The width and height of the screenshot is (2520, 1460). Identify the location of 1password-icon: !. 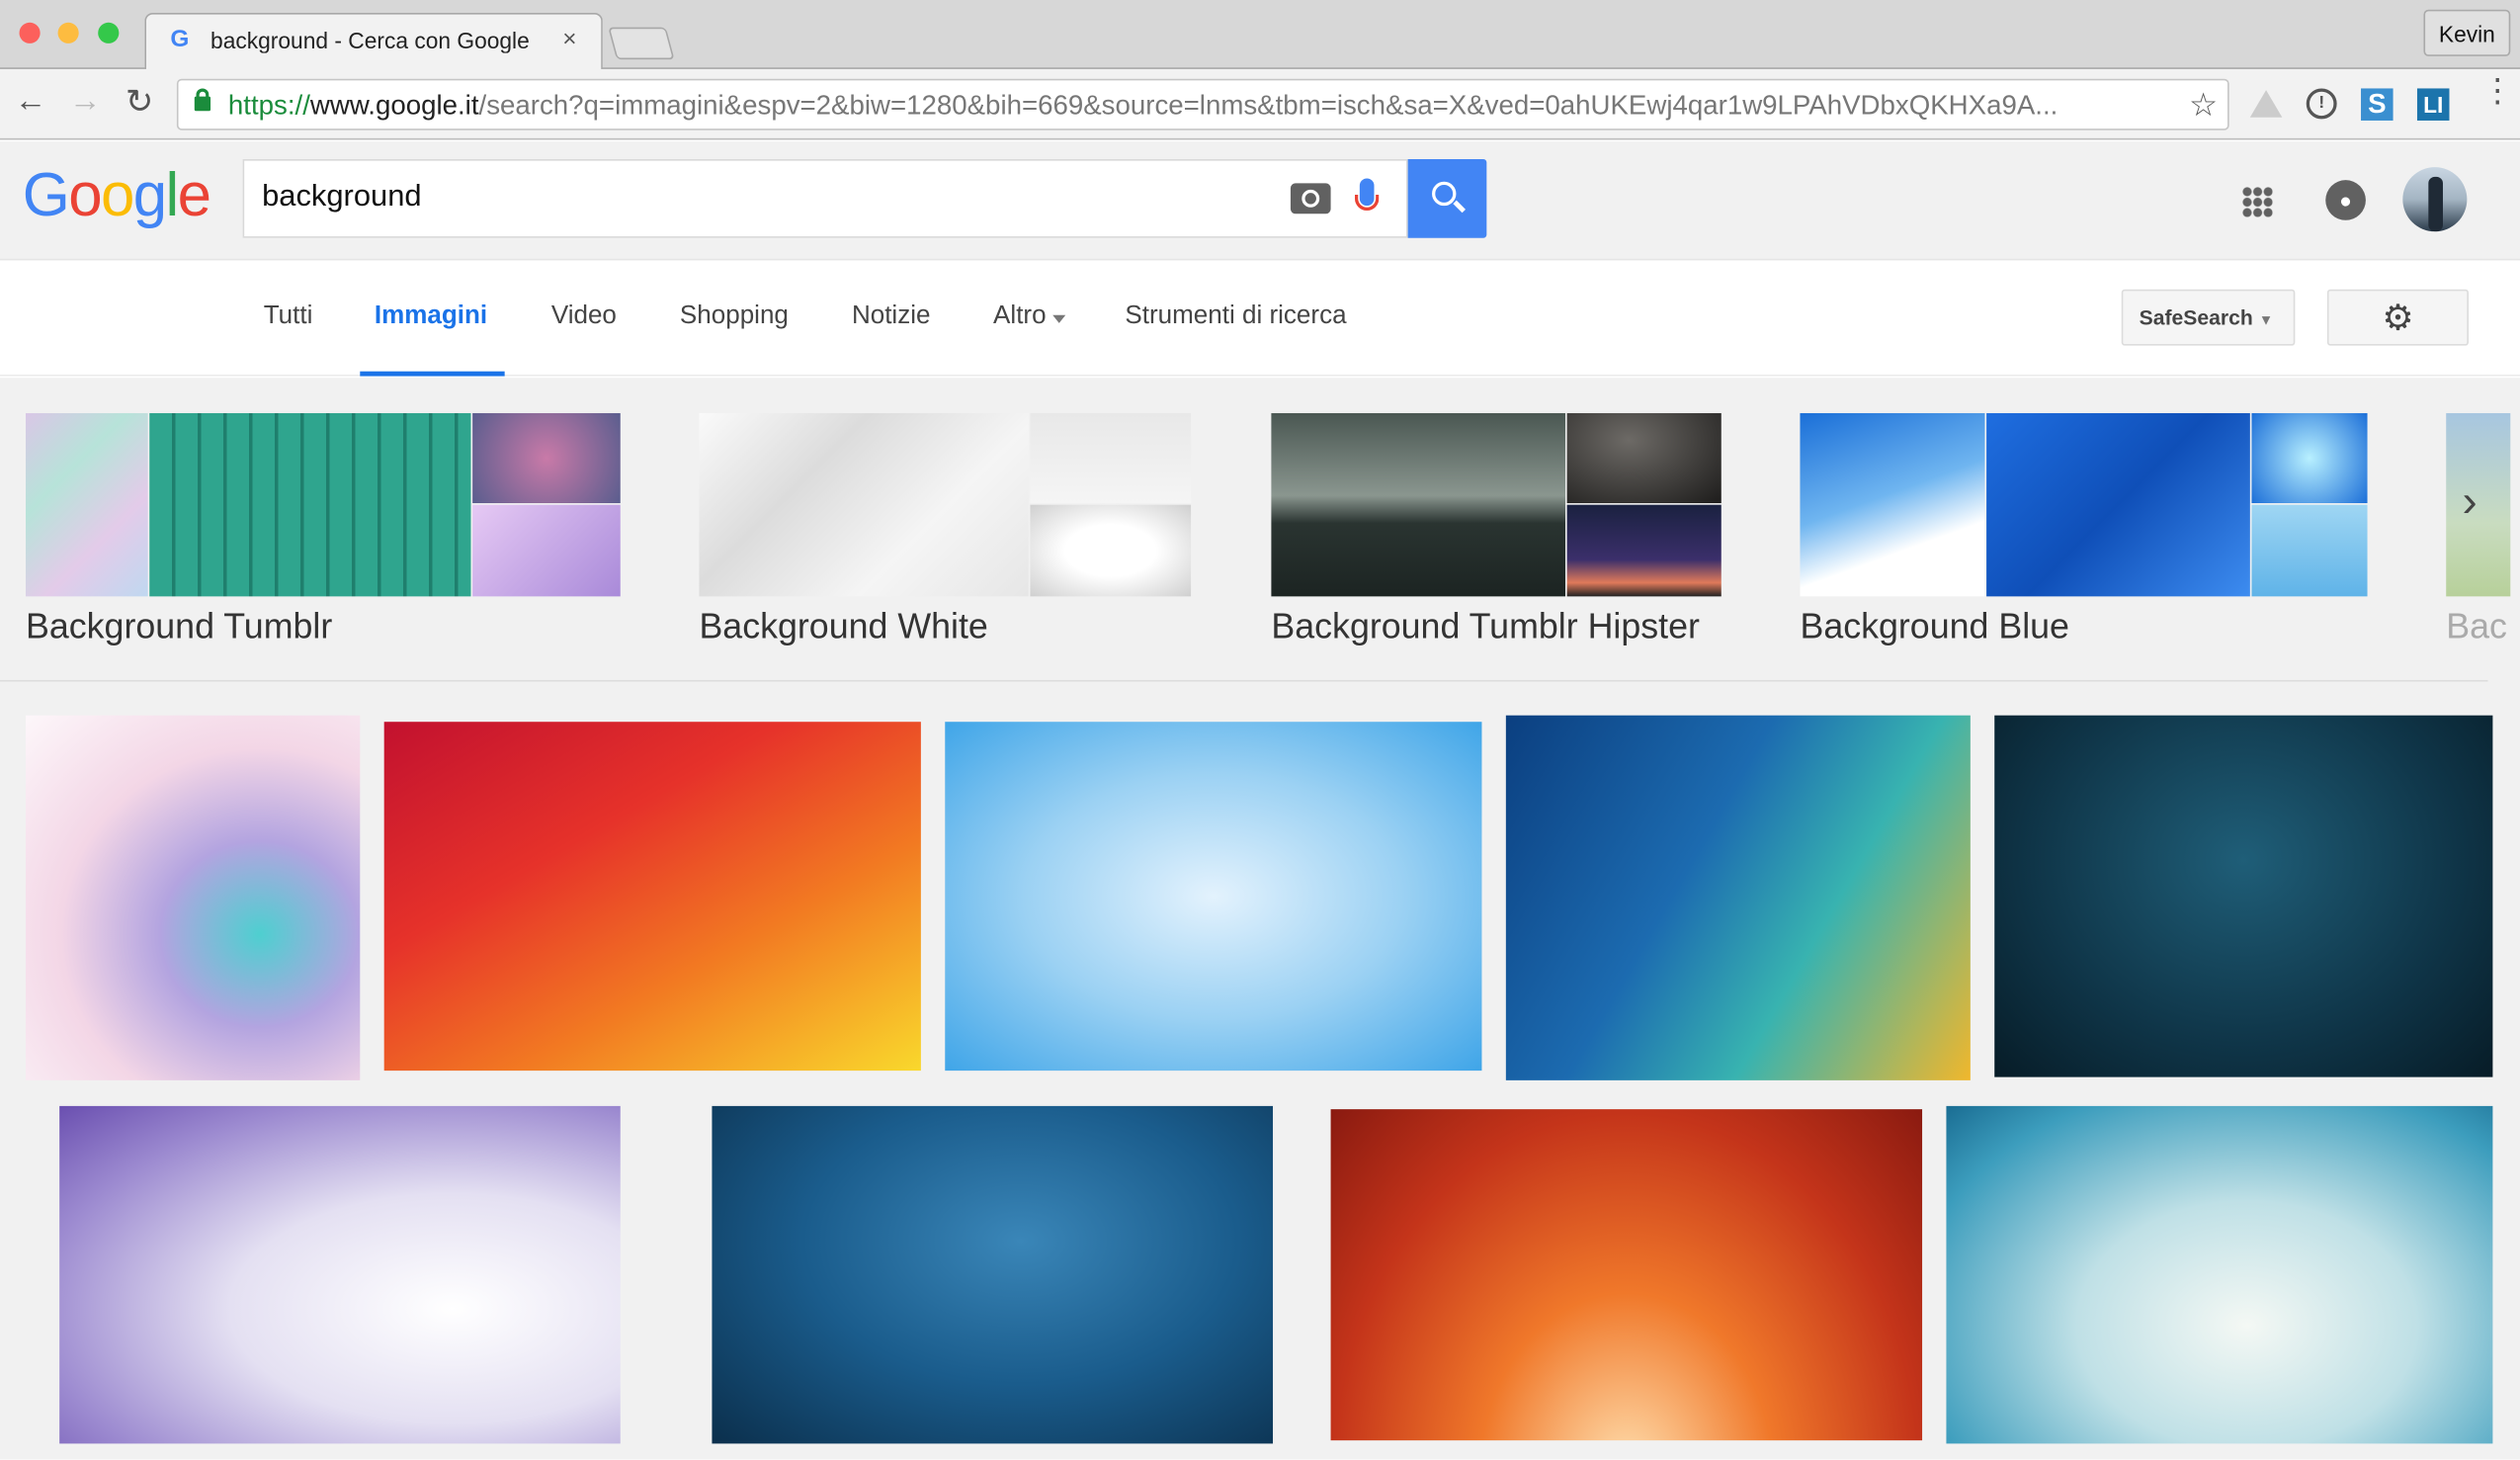
(2321, 104).